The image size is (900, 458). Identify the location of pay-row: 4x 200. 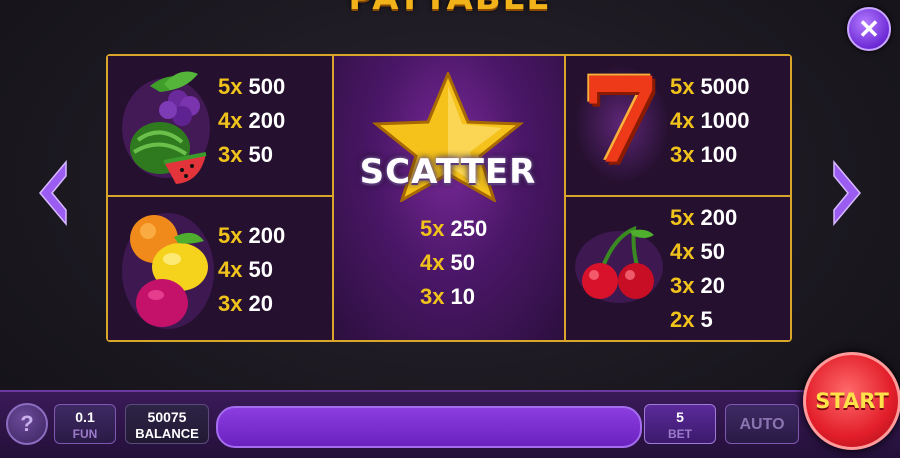
(251, 121).